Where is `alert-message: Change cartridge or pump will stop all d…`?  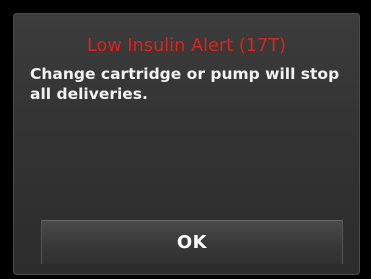
alert-message: Change cartridge or pump will stop all d… is located at coordinates (185, 84).